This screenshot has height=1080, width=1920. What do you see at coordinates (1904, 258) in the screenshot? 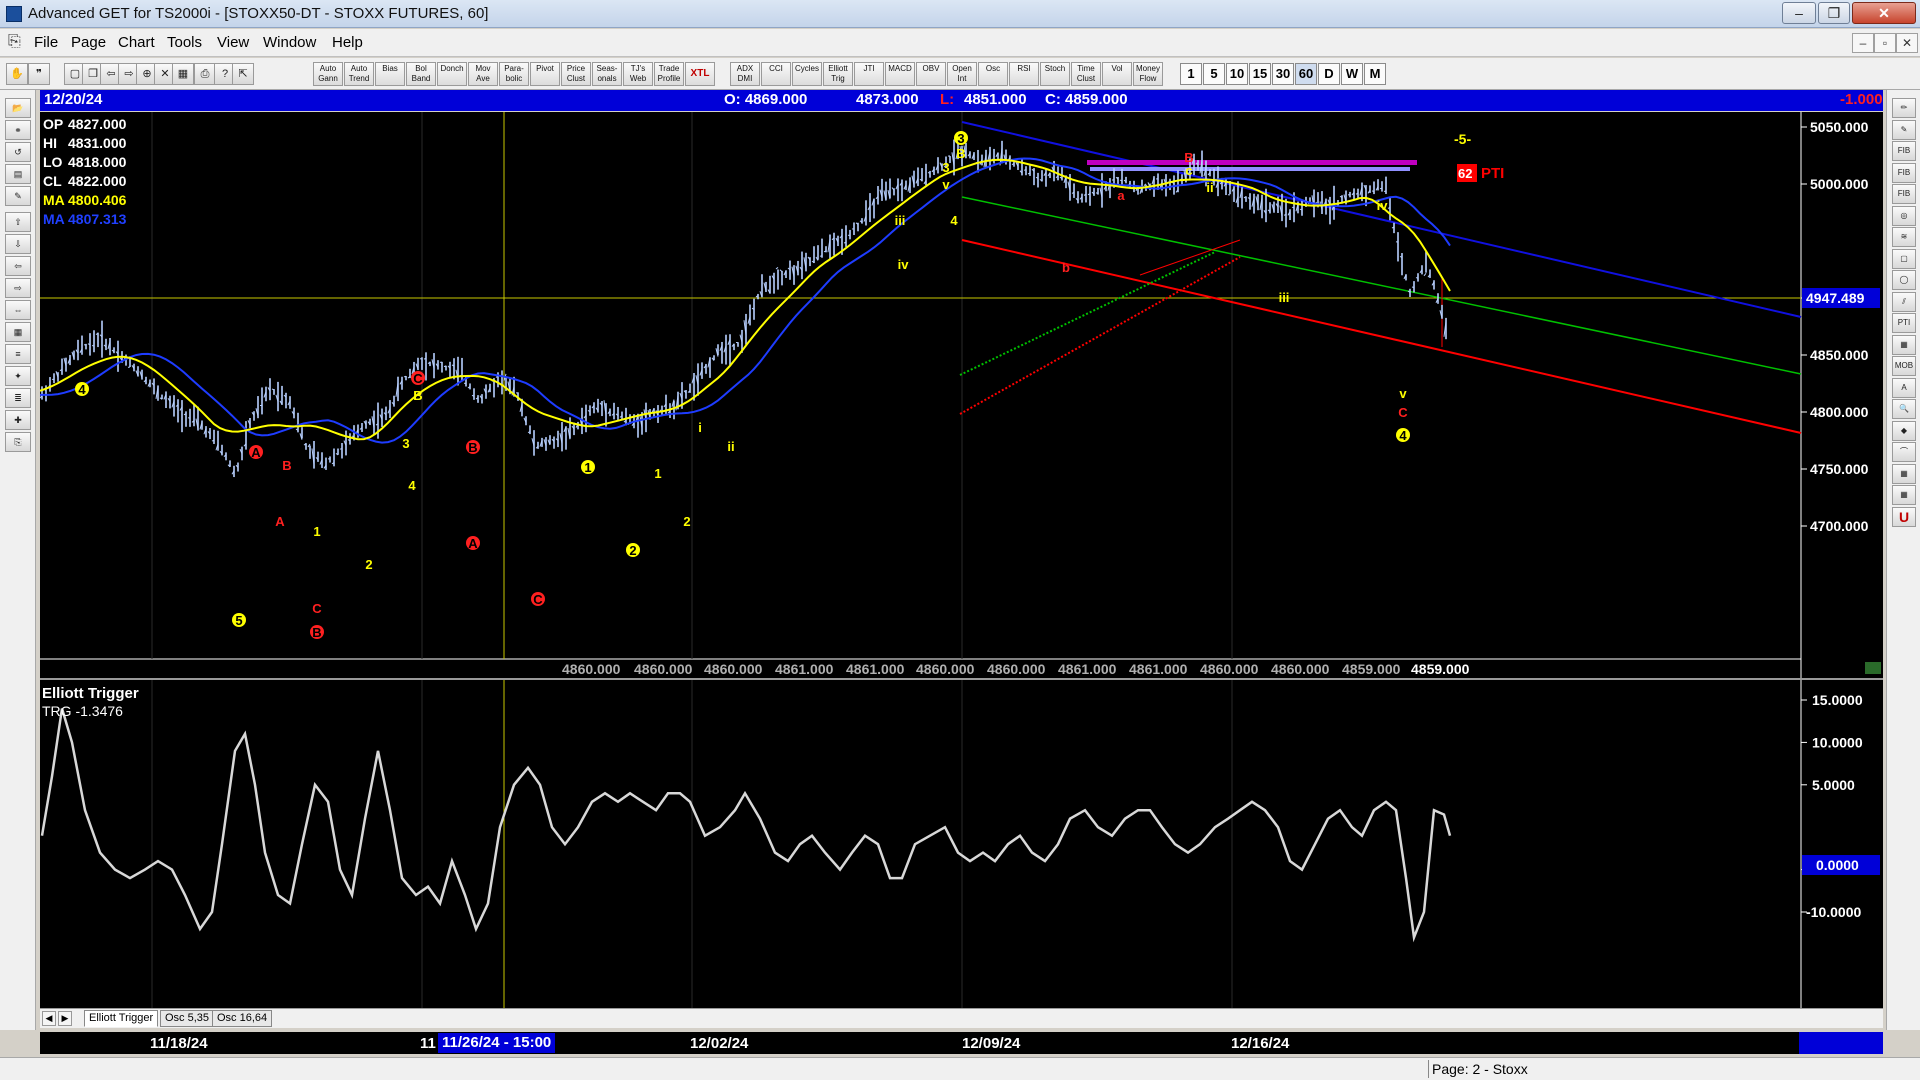
I see `draw-box-icon: ▢` at bounding box center [1904, 258].